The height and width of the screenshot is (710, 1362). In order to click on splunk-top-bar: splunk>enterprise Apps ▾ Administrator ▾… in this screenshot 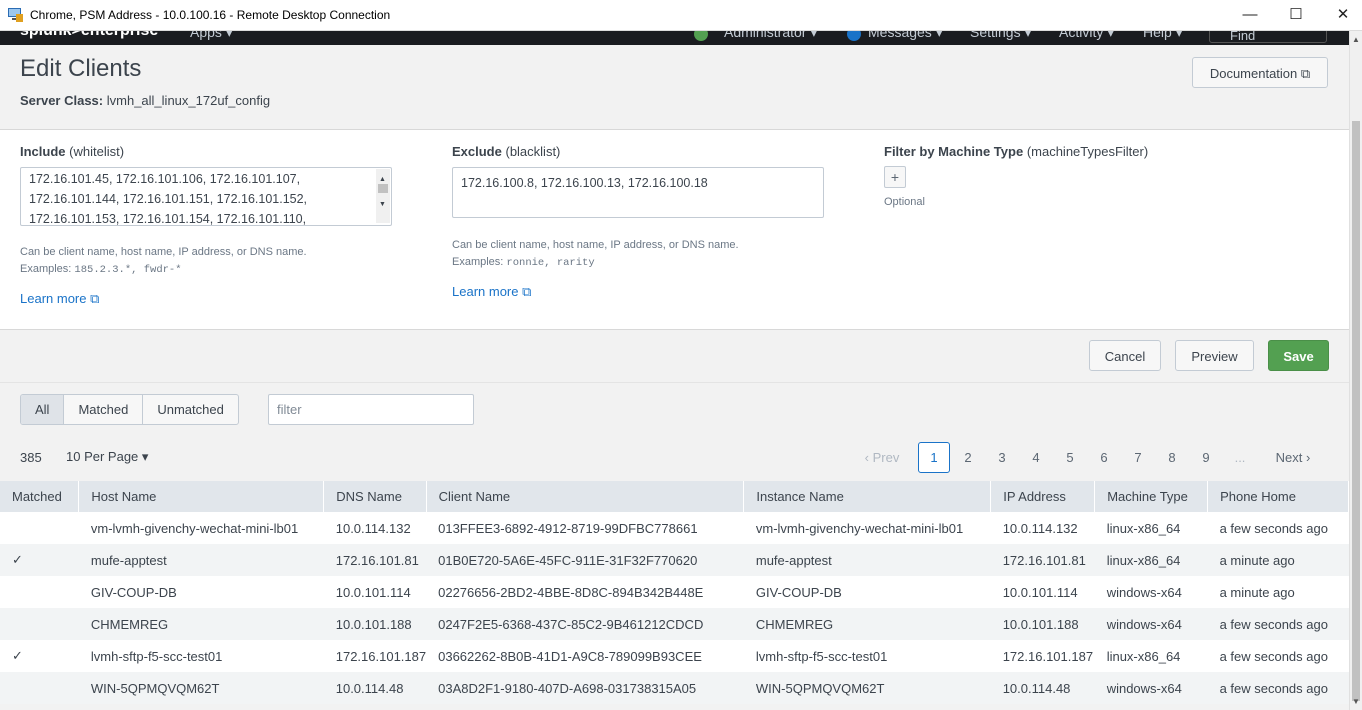, I will do `click(674, 38)`.